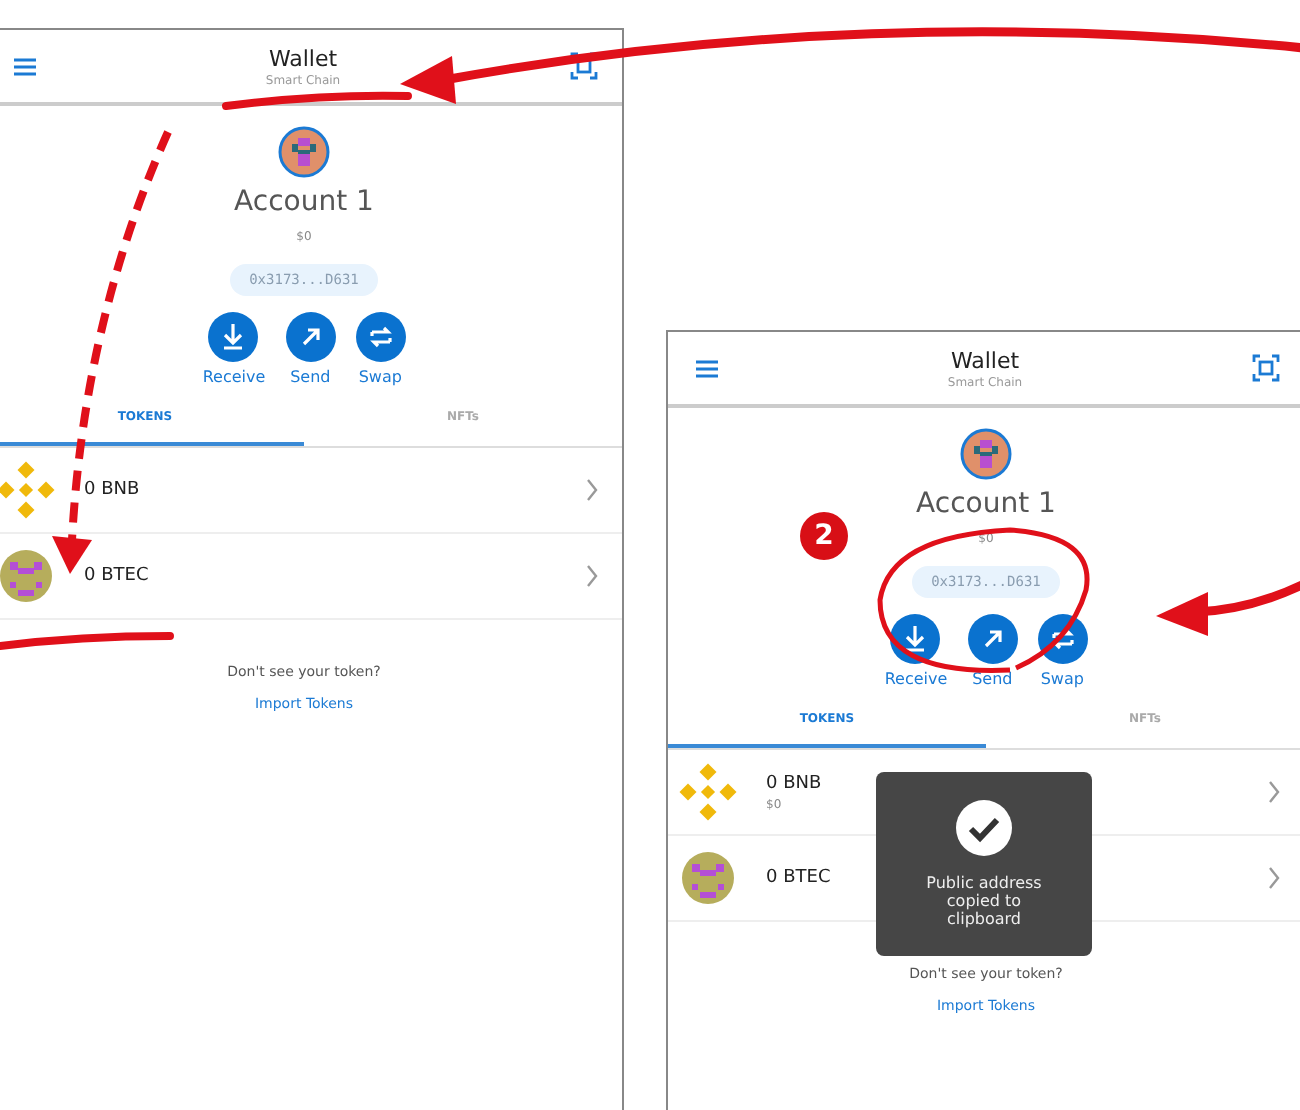 The height and width of the screenshot is (1110, 1300). I want to click on check-icon, so click(984, 828).